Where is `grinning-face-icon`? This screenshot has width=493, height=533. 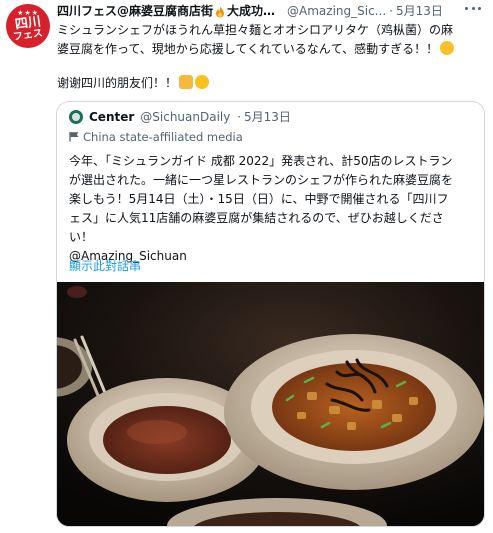 grinning-face-icon is located at coordinates (202, 82).